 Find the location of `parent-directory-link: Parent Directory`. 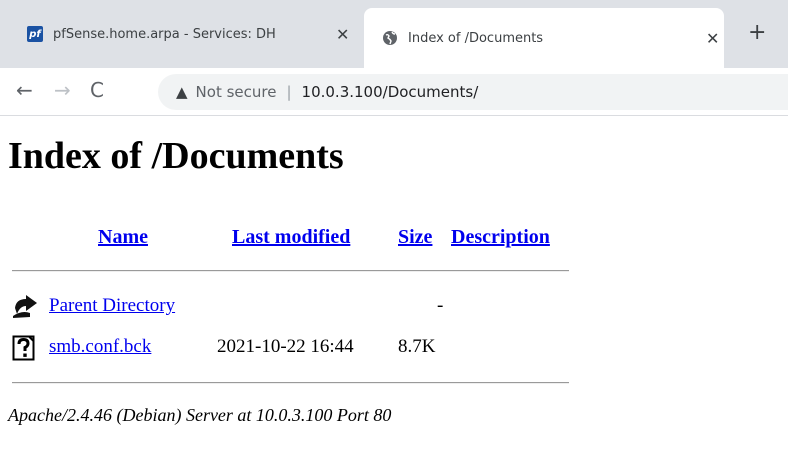

parent-directory-link: Parent Directory is located at coordinates (112, 306).